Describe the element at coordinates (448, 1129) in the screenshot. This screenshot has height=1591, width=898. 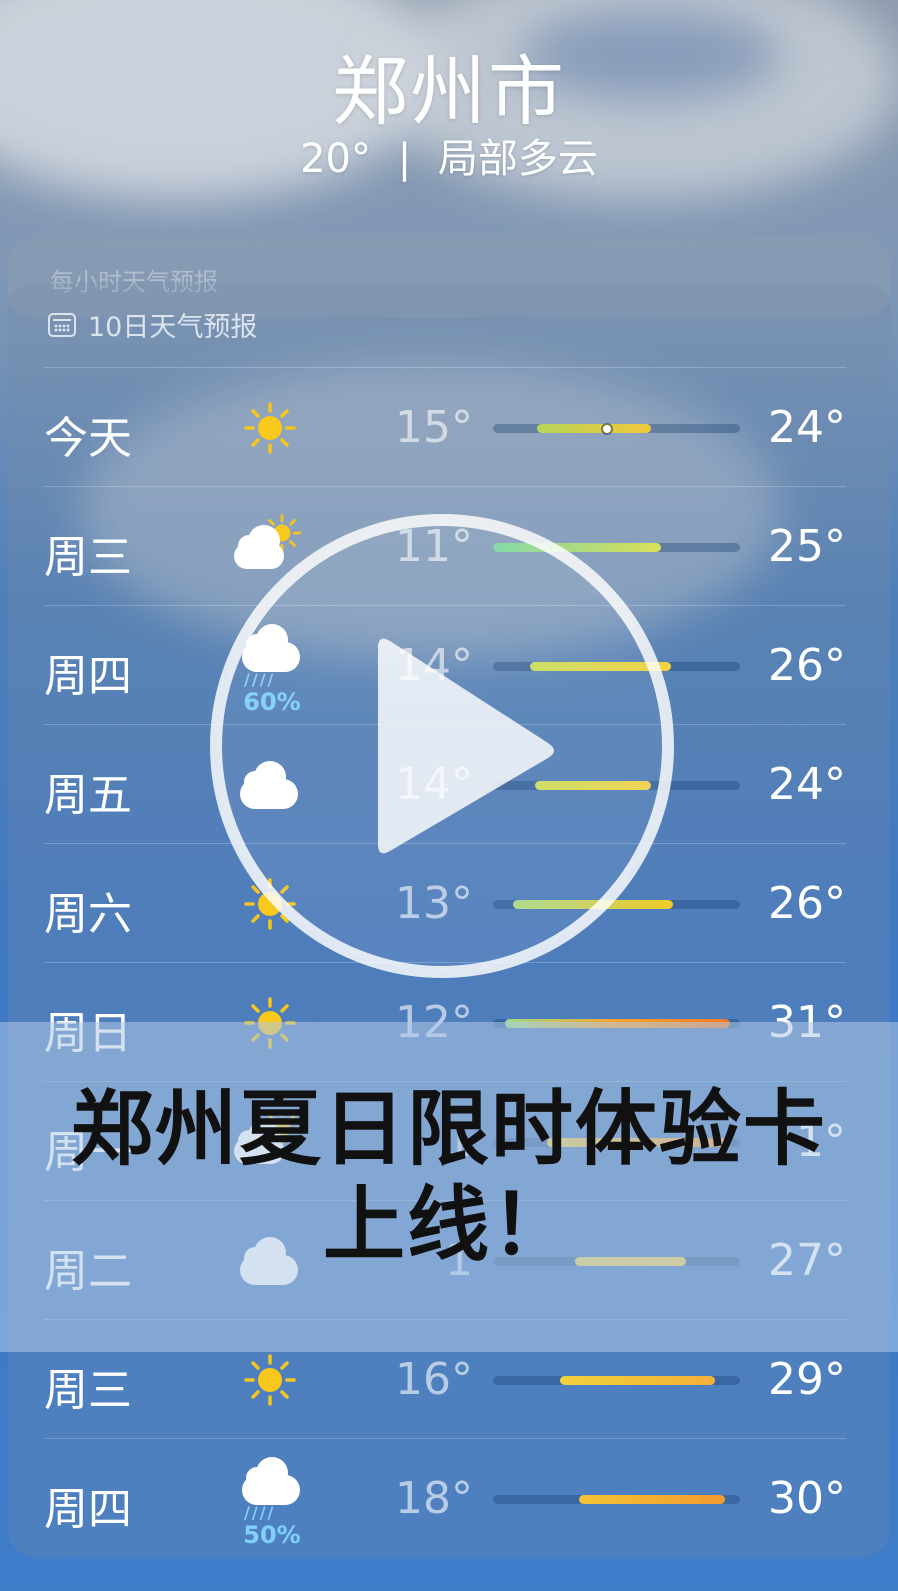
I see `promo-line-1: 郑州夏日限时体验卡` at that location.